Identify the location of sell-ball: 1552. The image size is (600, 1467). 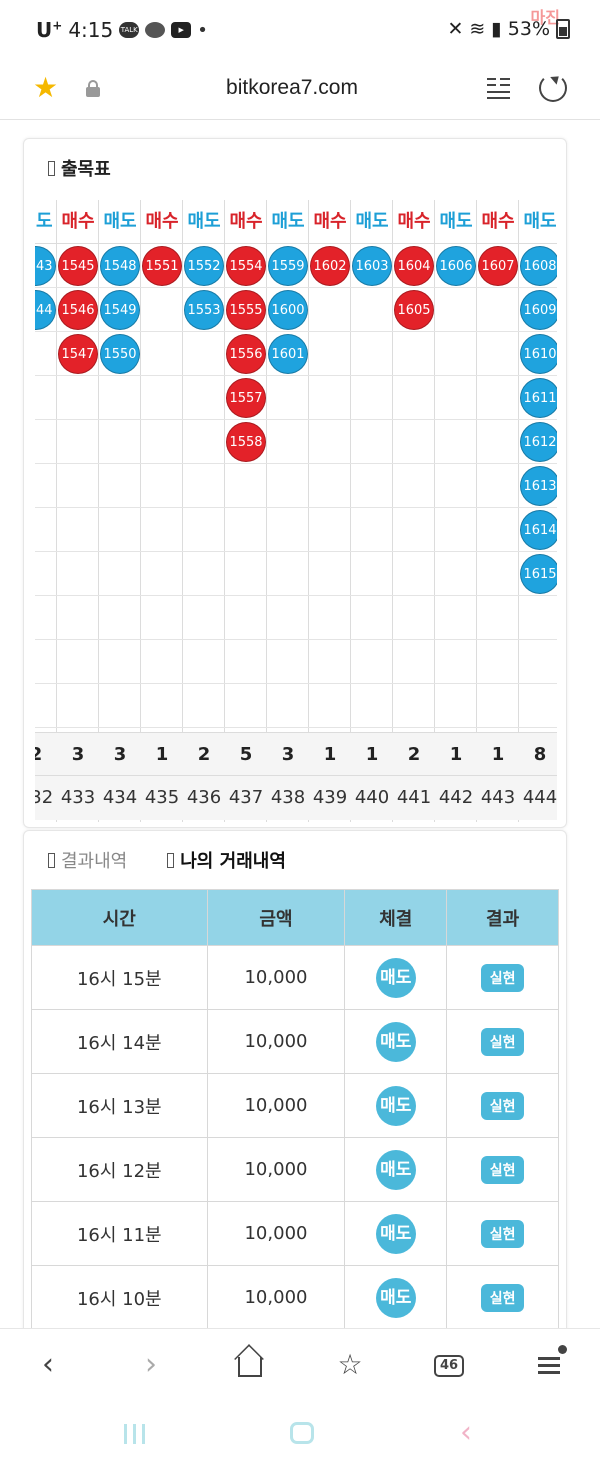
(204, 266).